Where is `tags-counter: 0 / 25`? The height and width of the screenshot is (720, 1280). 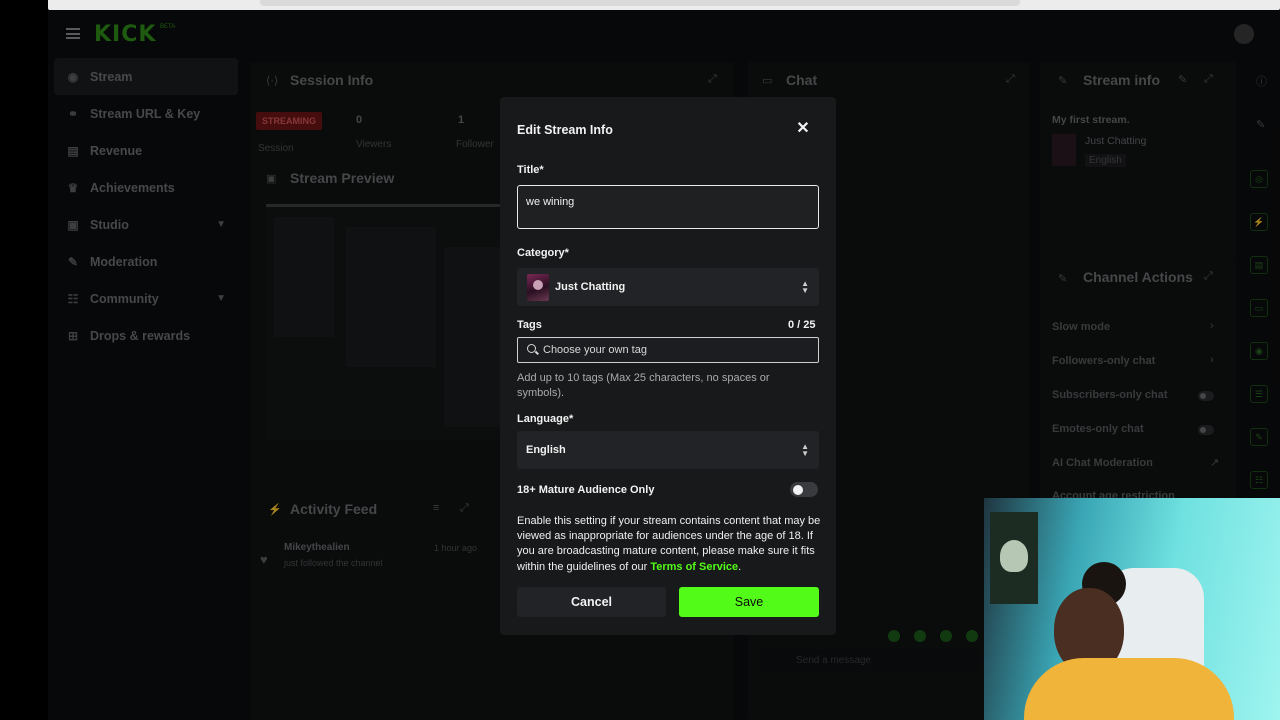
tags-counter: 0 / 25 is located at coordinates (802, 325).